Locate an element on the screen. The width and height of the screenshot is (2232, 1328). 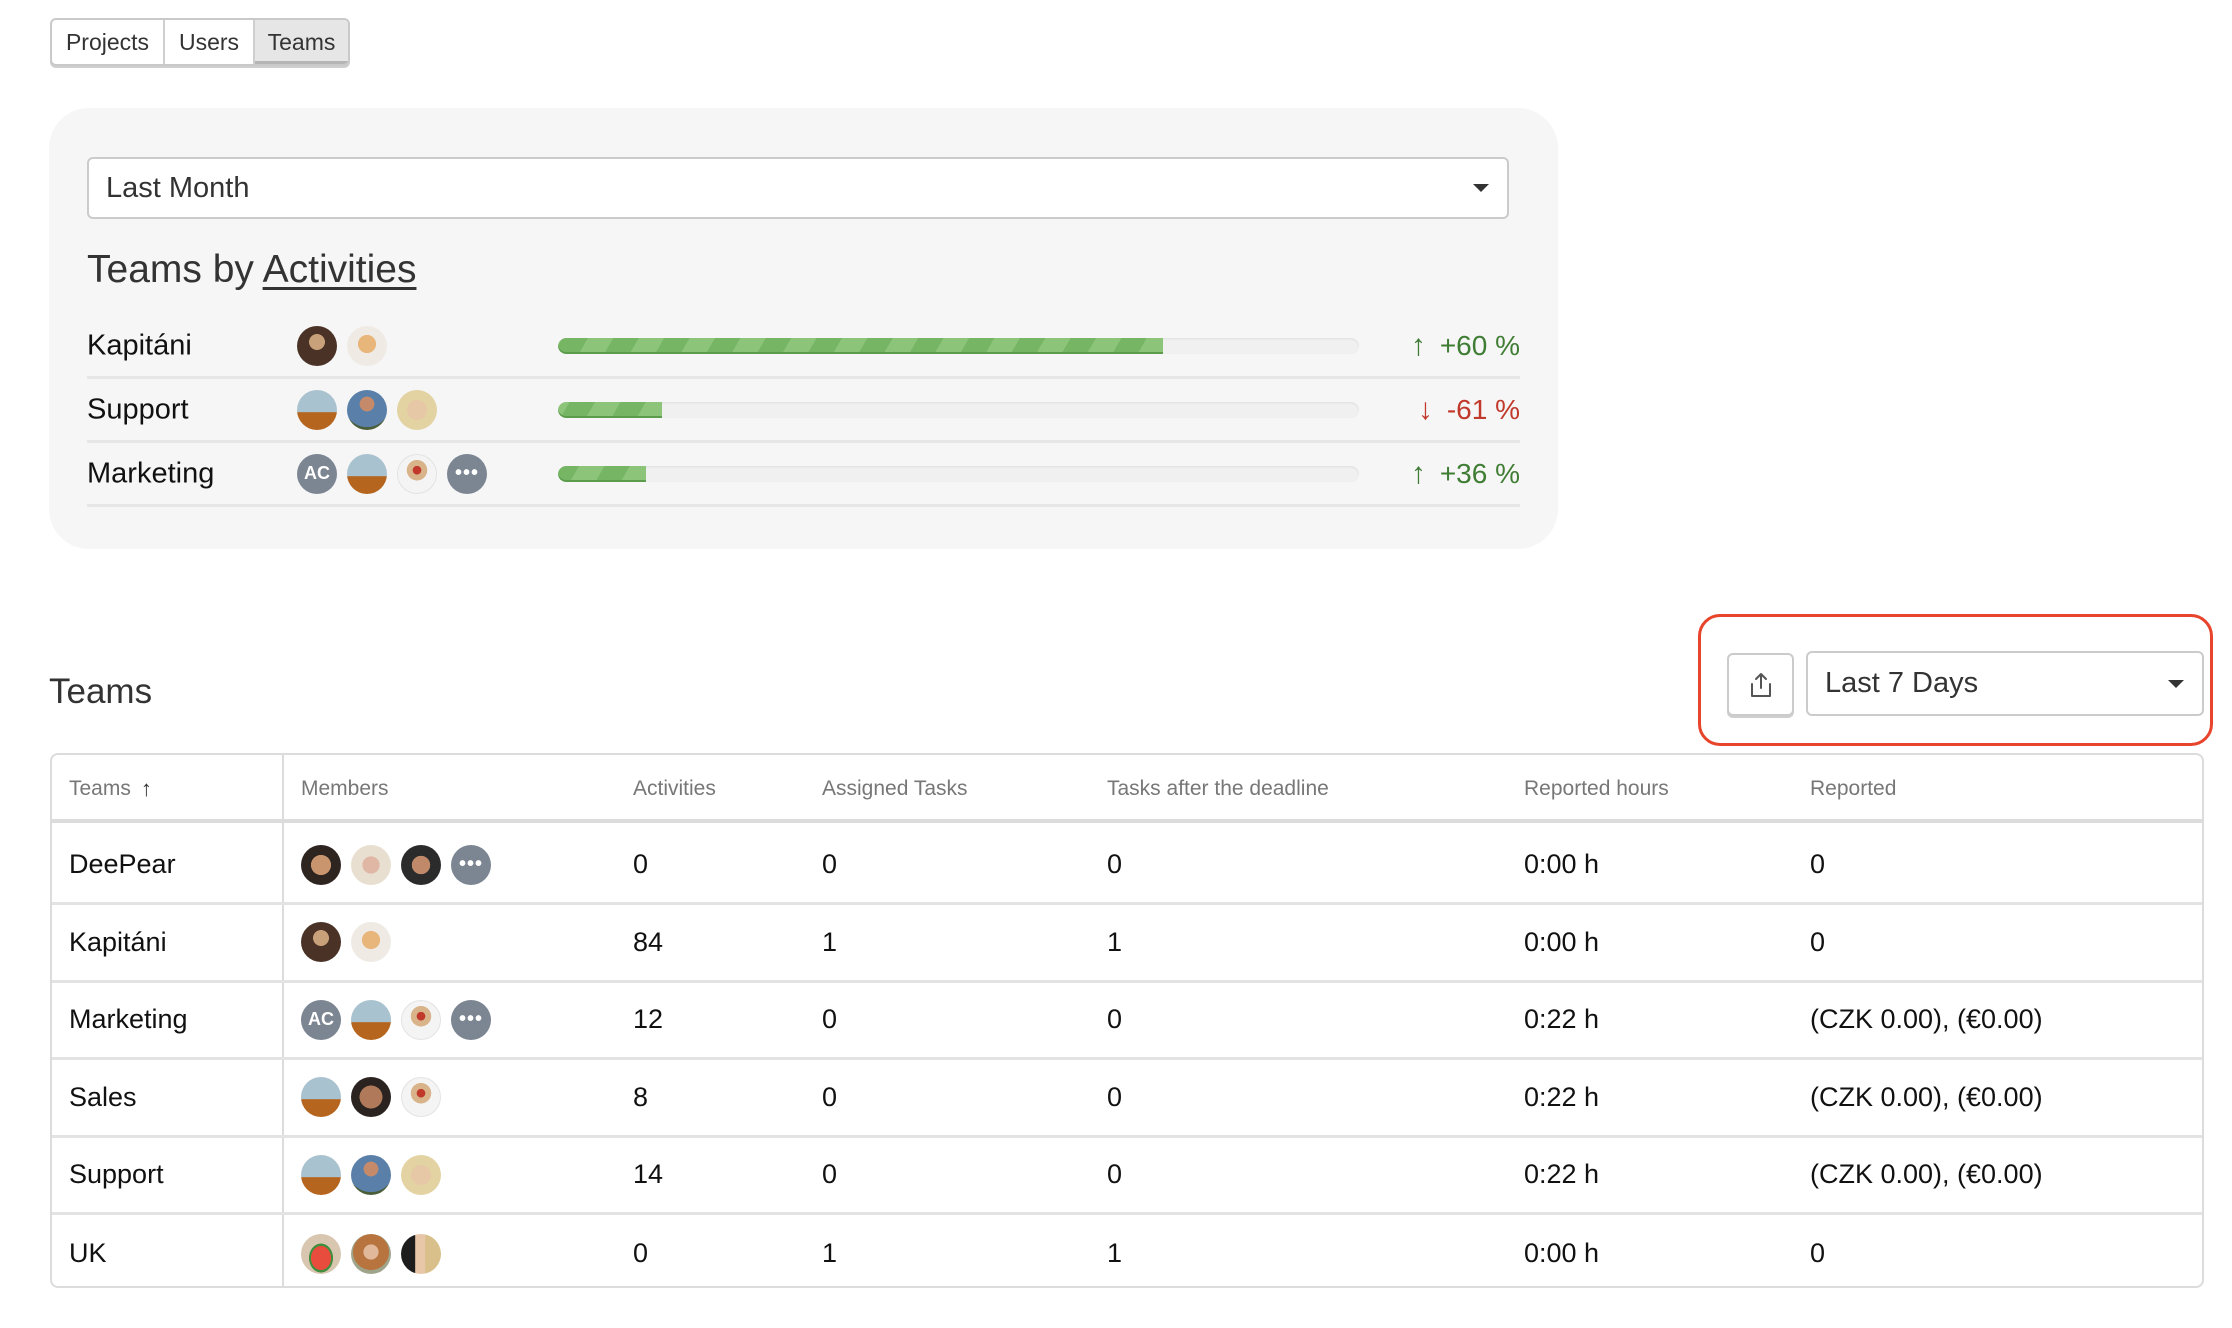
activity-change: ↑ +60 % is located at coordinates (1465, 346).